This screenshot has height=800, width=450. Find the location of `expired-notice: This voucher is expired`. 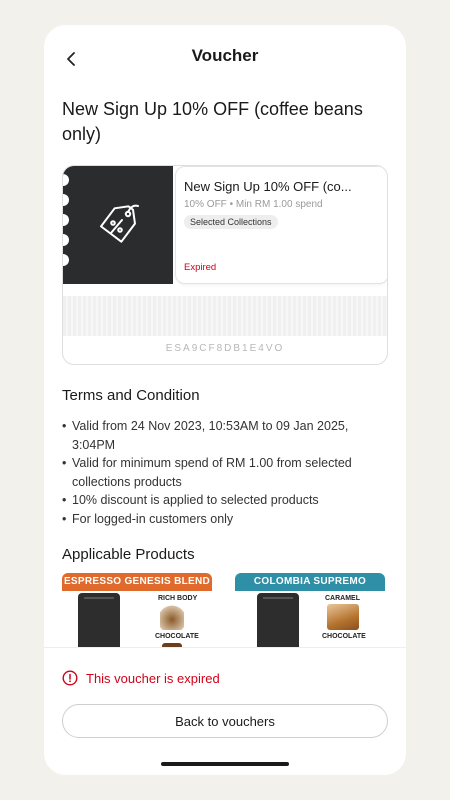

expired-notice: This voucher is expired is located at coordinates (141, 678).